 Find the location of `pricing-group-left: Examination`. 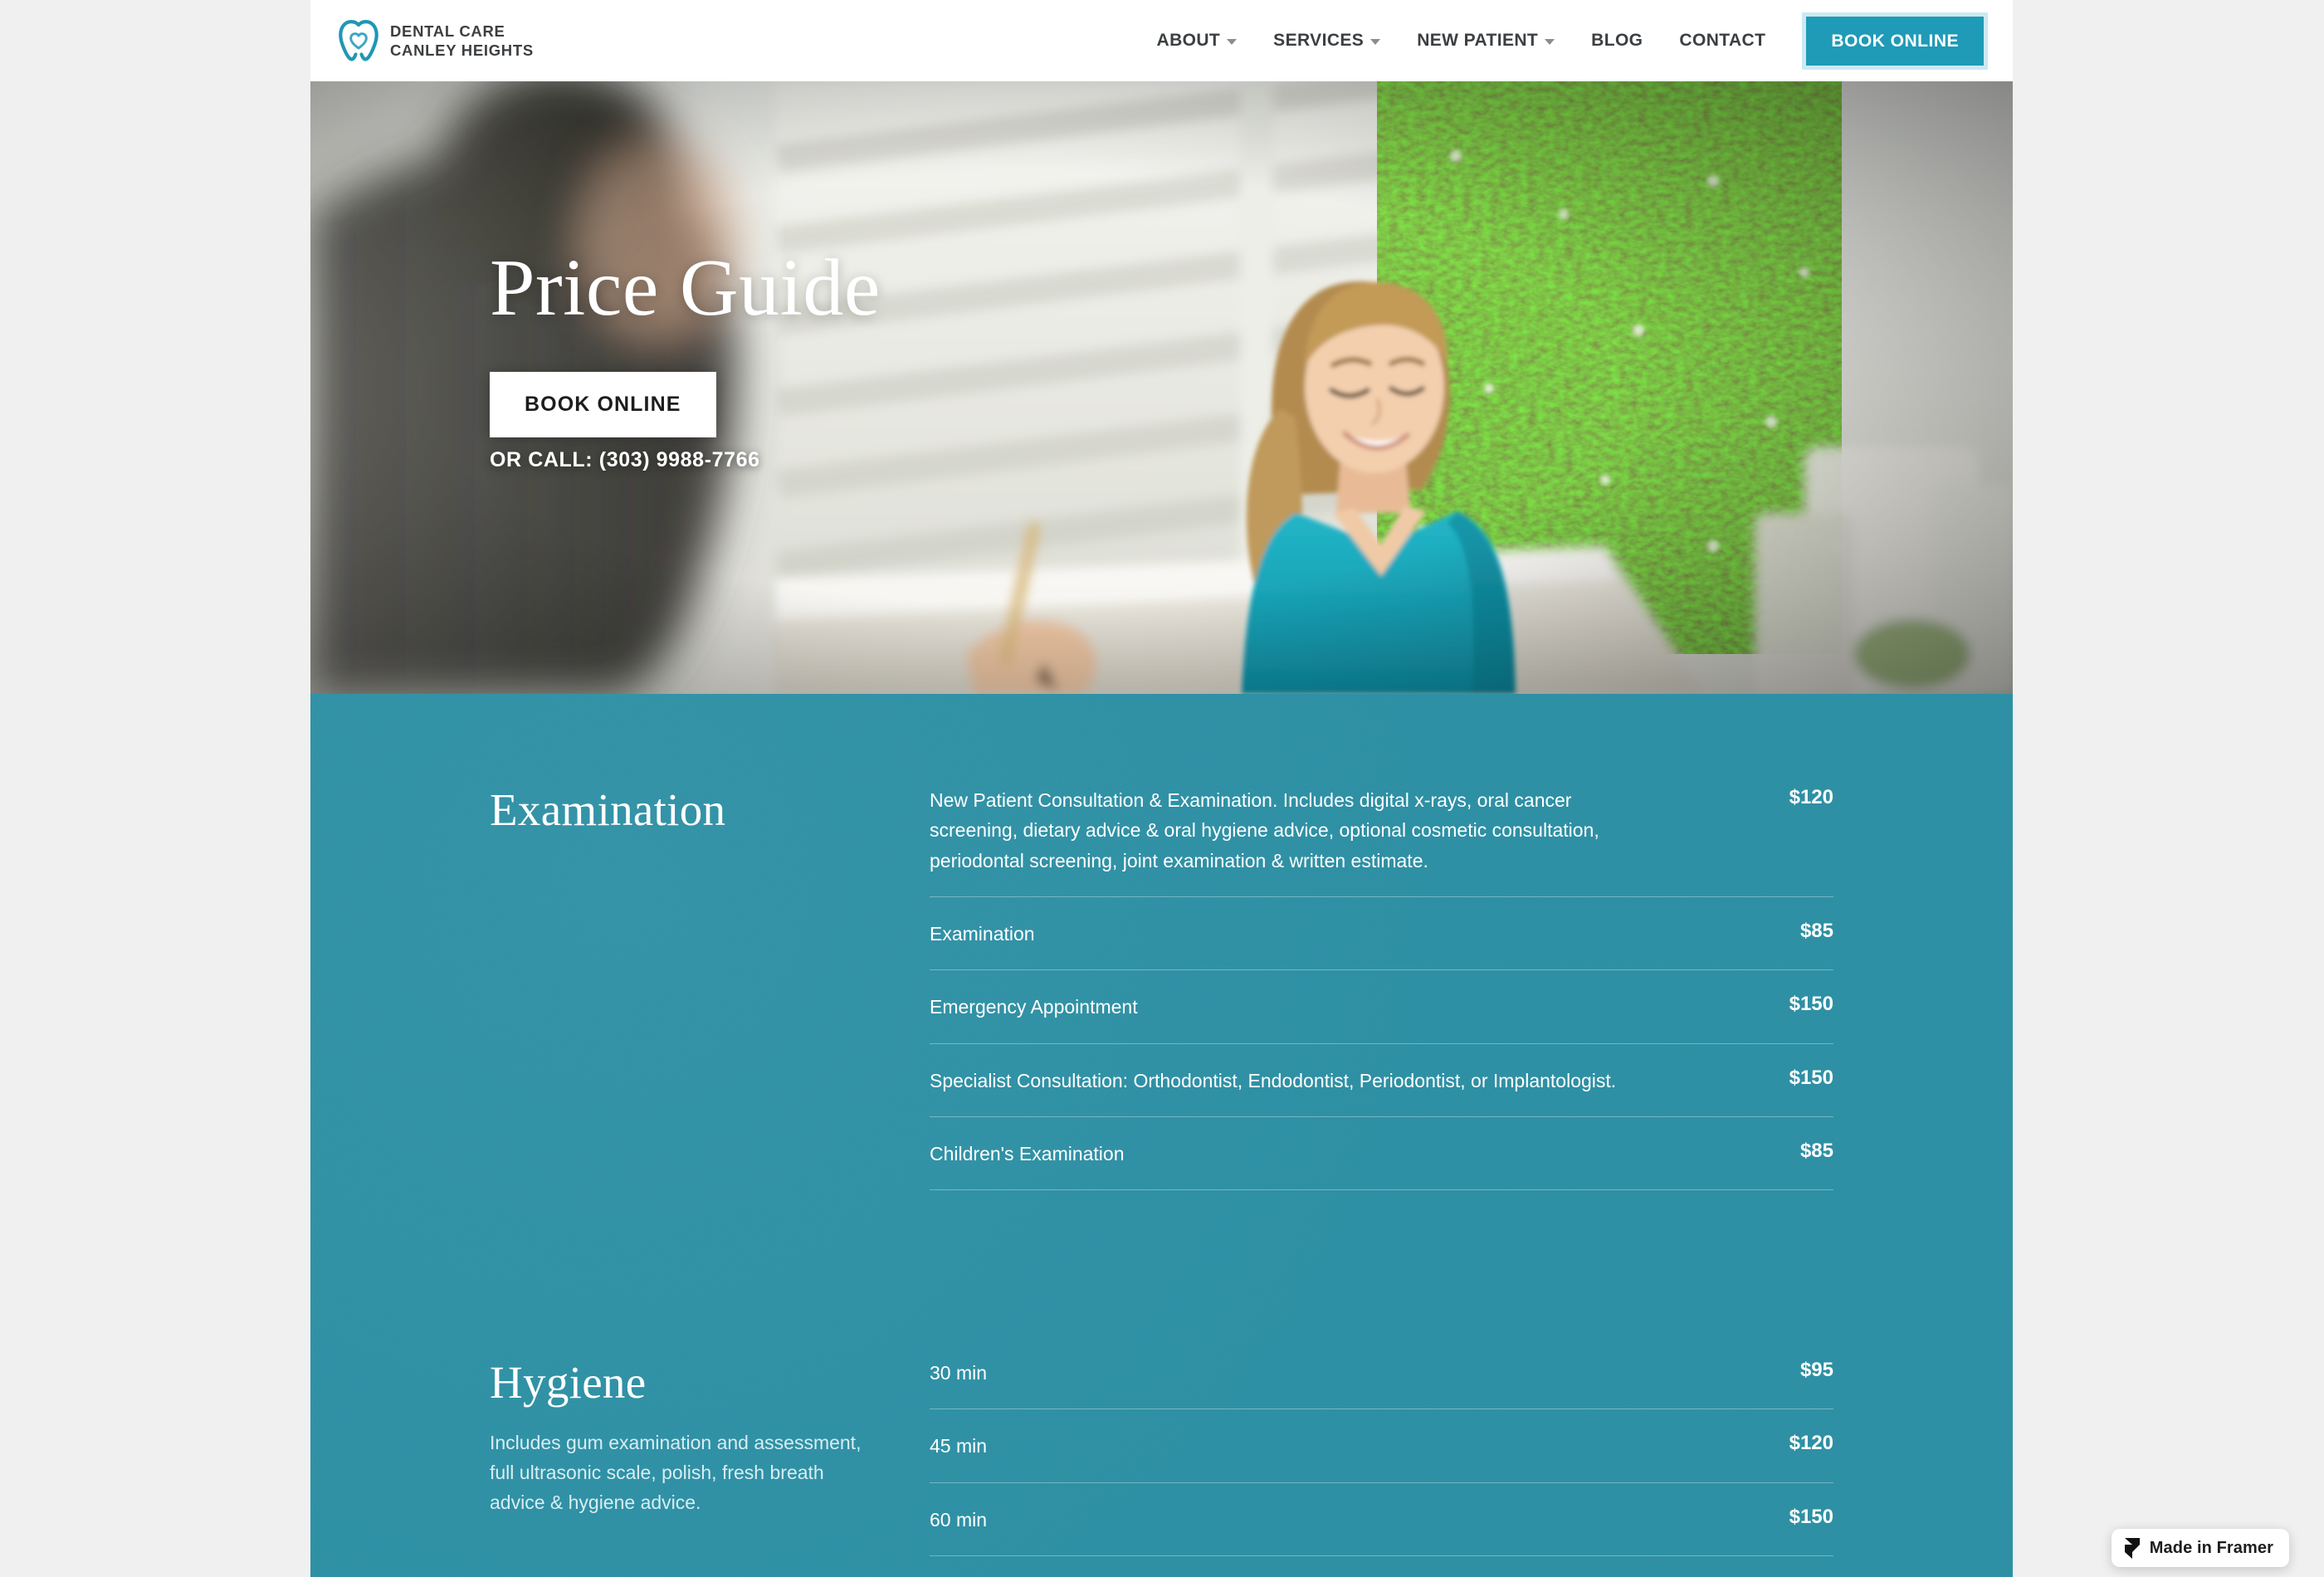

pricing-group-left: Examination is located at coordinates (710, 998).